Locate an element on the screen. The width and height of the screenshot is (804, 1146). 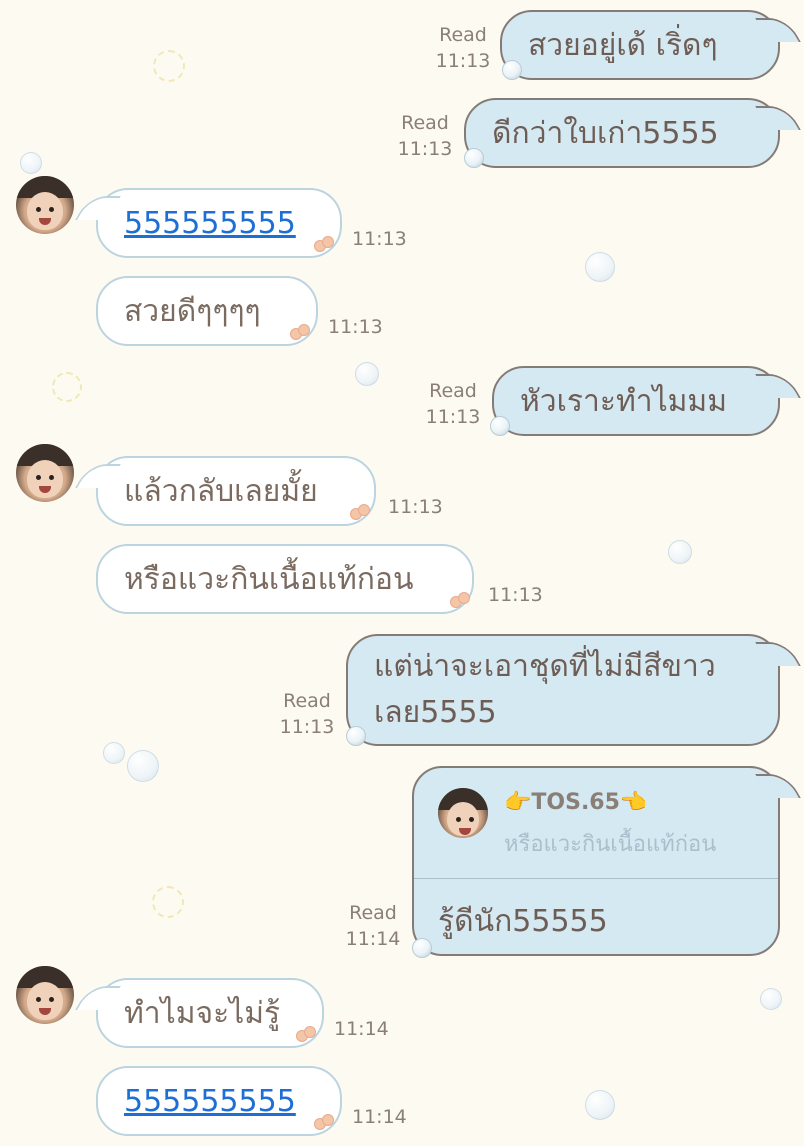
message-text-line: แต่น่าจะเอาชุดที่ไม่มีสีขาว is located at coordinates (545, 666).